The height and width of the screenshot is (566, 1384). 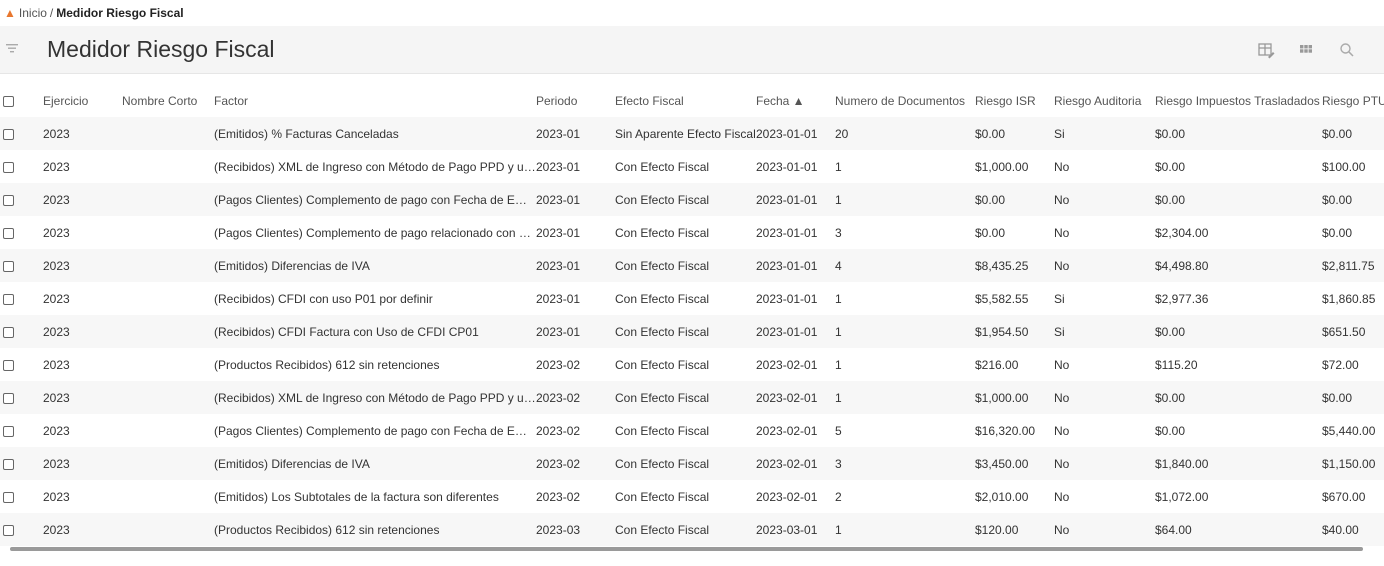 What do you see at coordinates (1014, 166) in the screenshot?
I see `table-cell: $1,000.00` at bounding box center [1014, 166].